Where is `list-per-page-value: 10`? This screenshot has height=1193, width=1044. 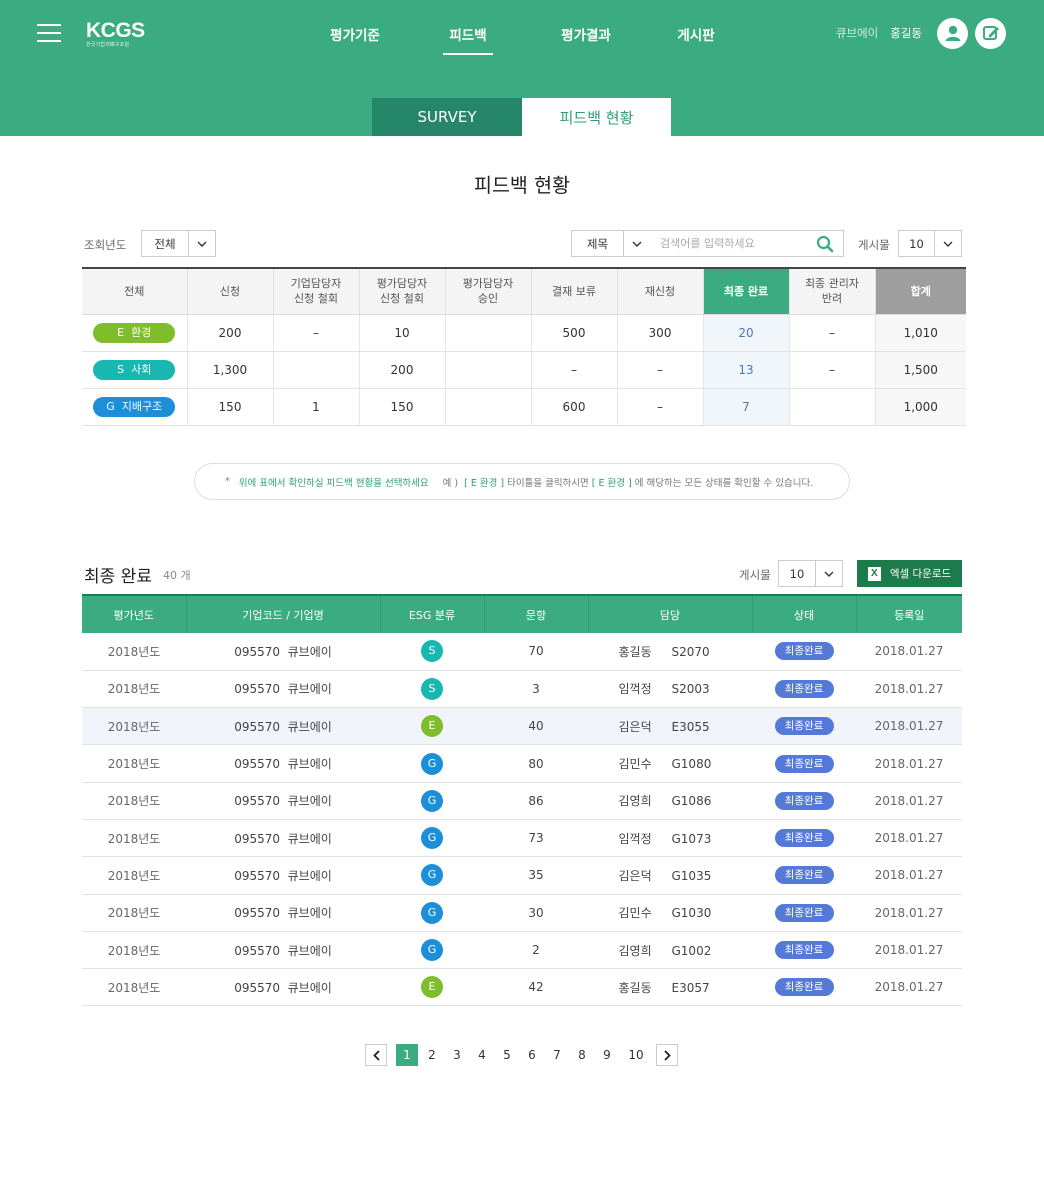
list-per-page-value: 10 is located at coordinates (797, 573).